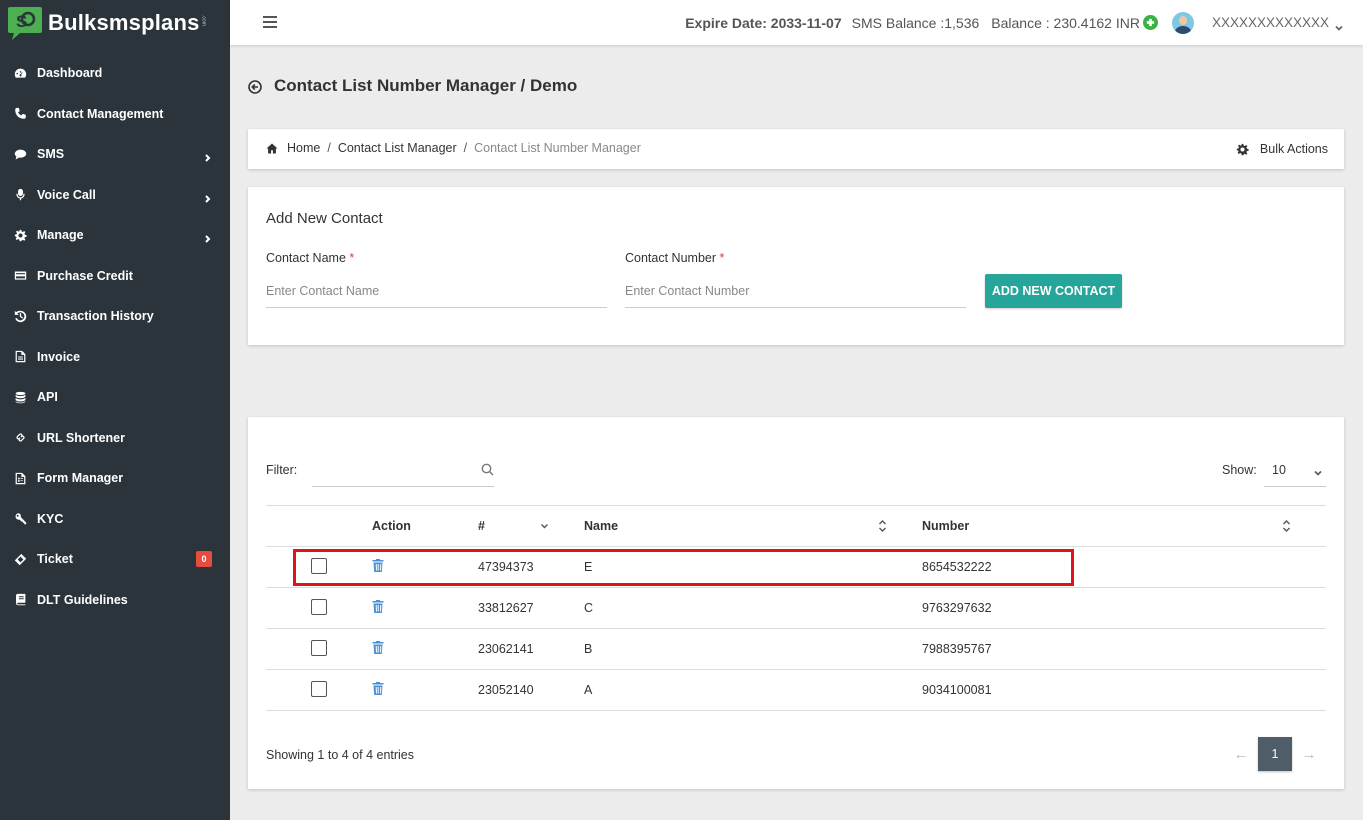  What do you see at coordinates (255, 86) in the screenshot?
I see `back-arrow-icon` at bounding box center [255, 86].